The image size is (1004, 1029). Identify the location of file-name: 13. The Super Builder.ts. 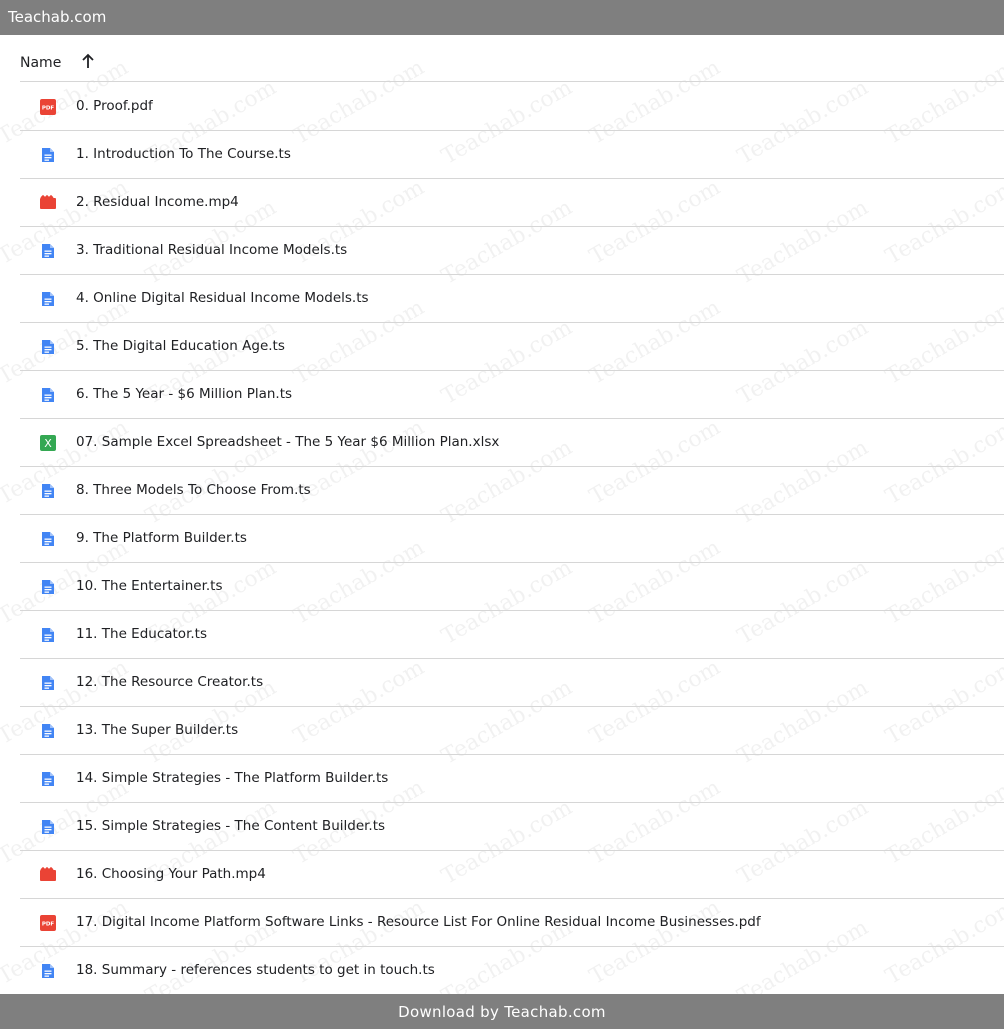
(157, 730).